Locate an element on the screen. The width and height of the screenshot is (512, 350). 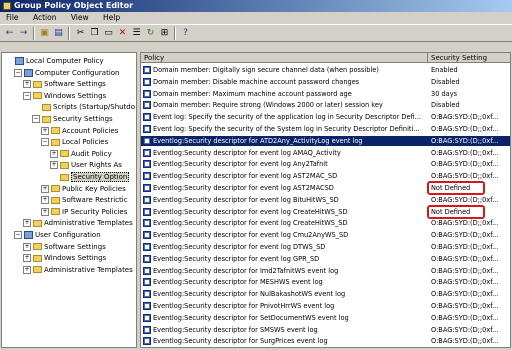
menu-action: Action is located at coordinates (45, 17).